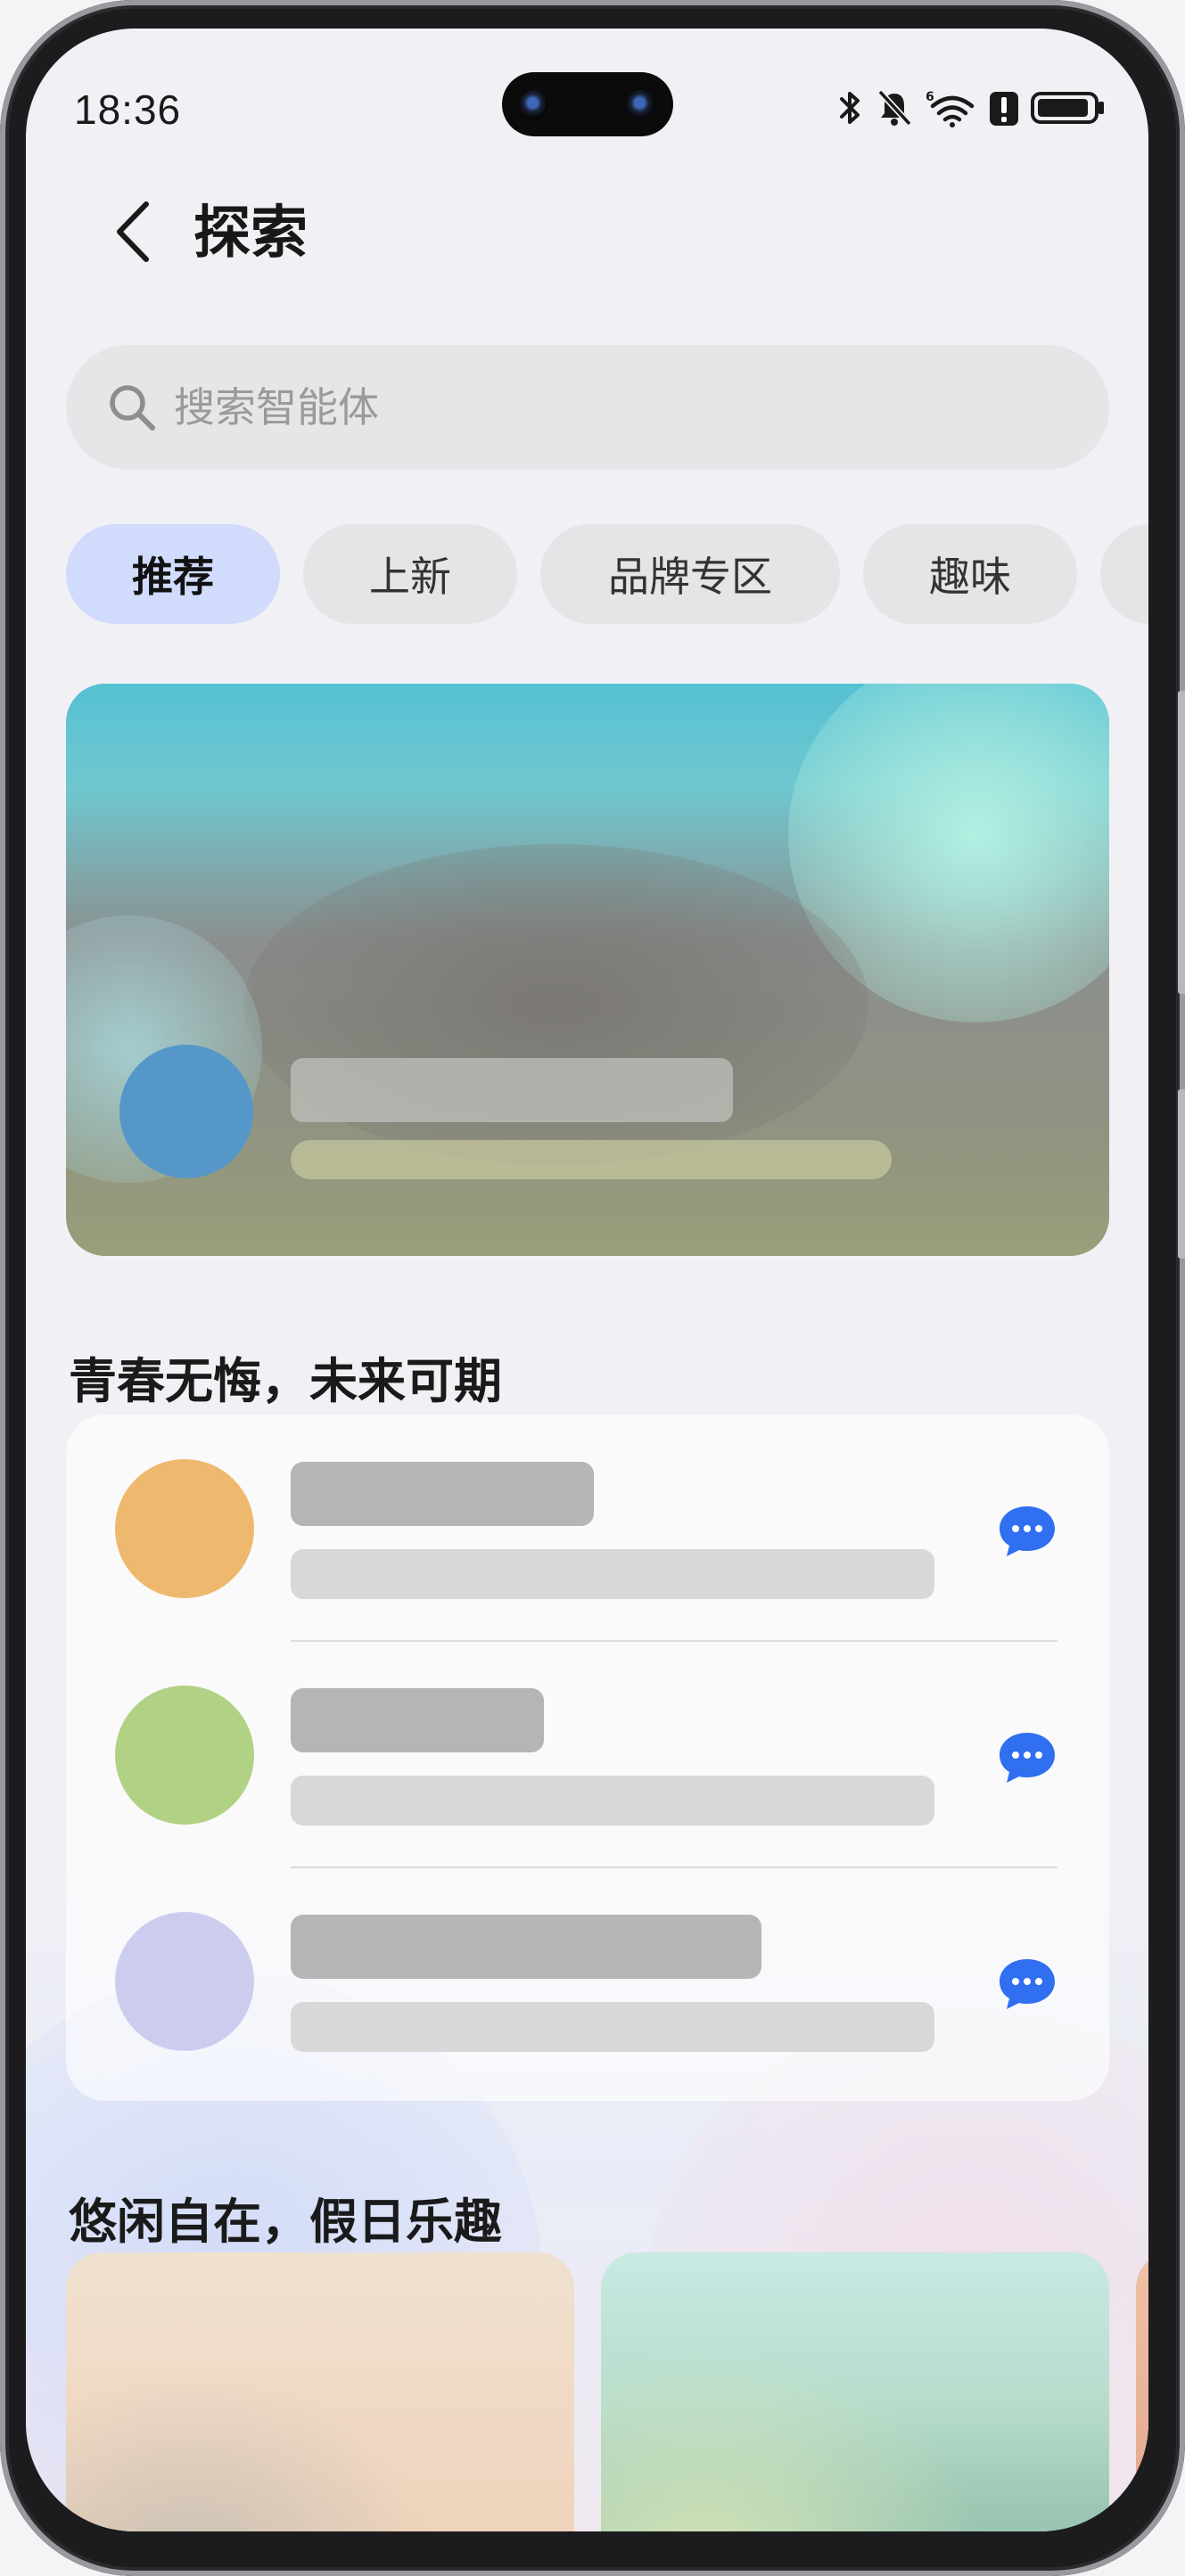  What do you see at coordinates (1004, 109) in the screenshot?
I see `alert-icon` at bounding box center [1004, 109].